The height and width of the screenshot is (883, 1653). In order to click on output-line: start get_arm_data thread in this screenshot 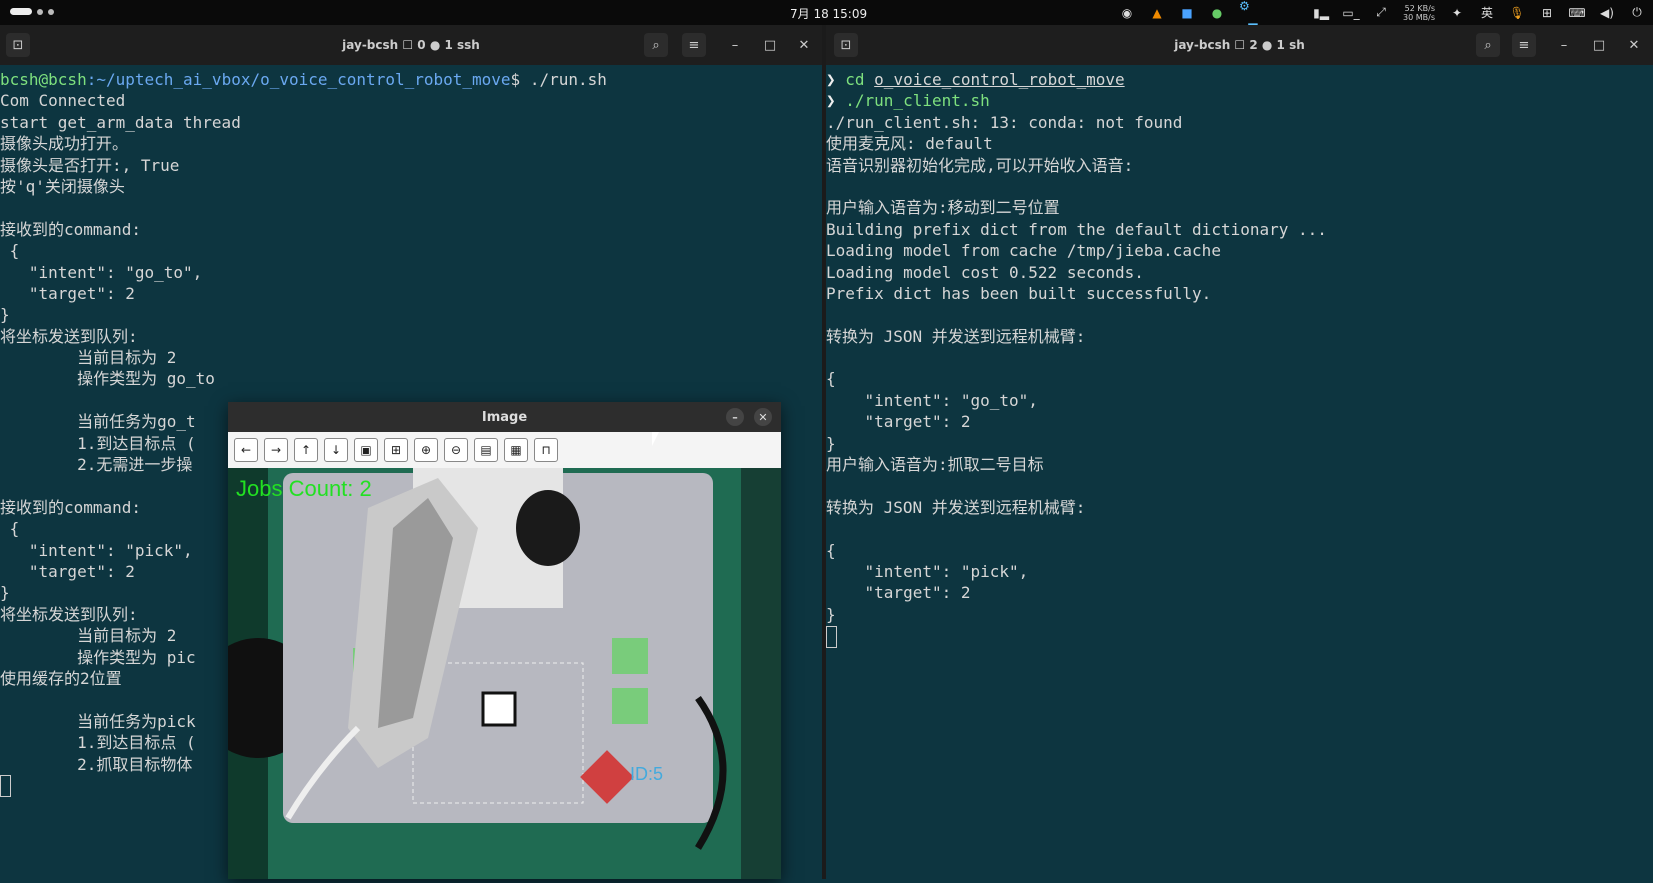, I will do `click(120, 122)`.